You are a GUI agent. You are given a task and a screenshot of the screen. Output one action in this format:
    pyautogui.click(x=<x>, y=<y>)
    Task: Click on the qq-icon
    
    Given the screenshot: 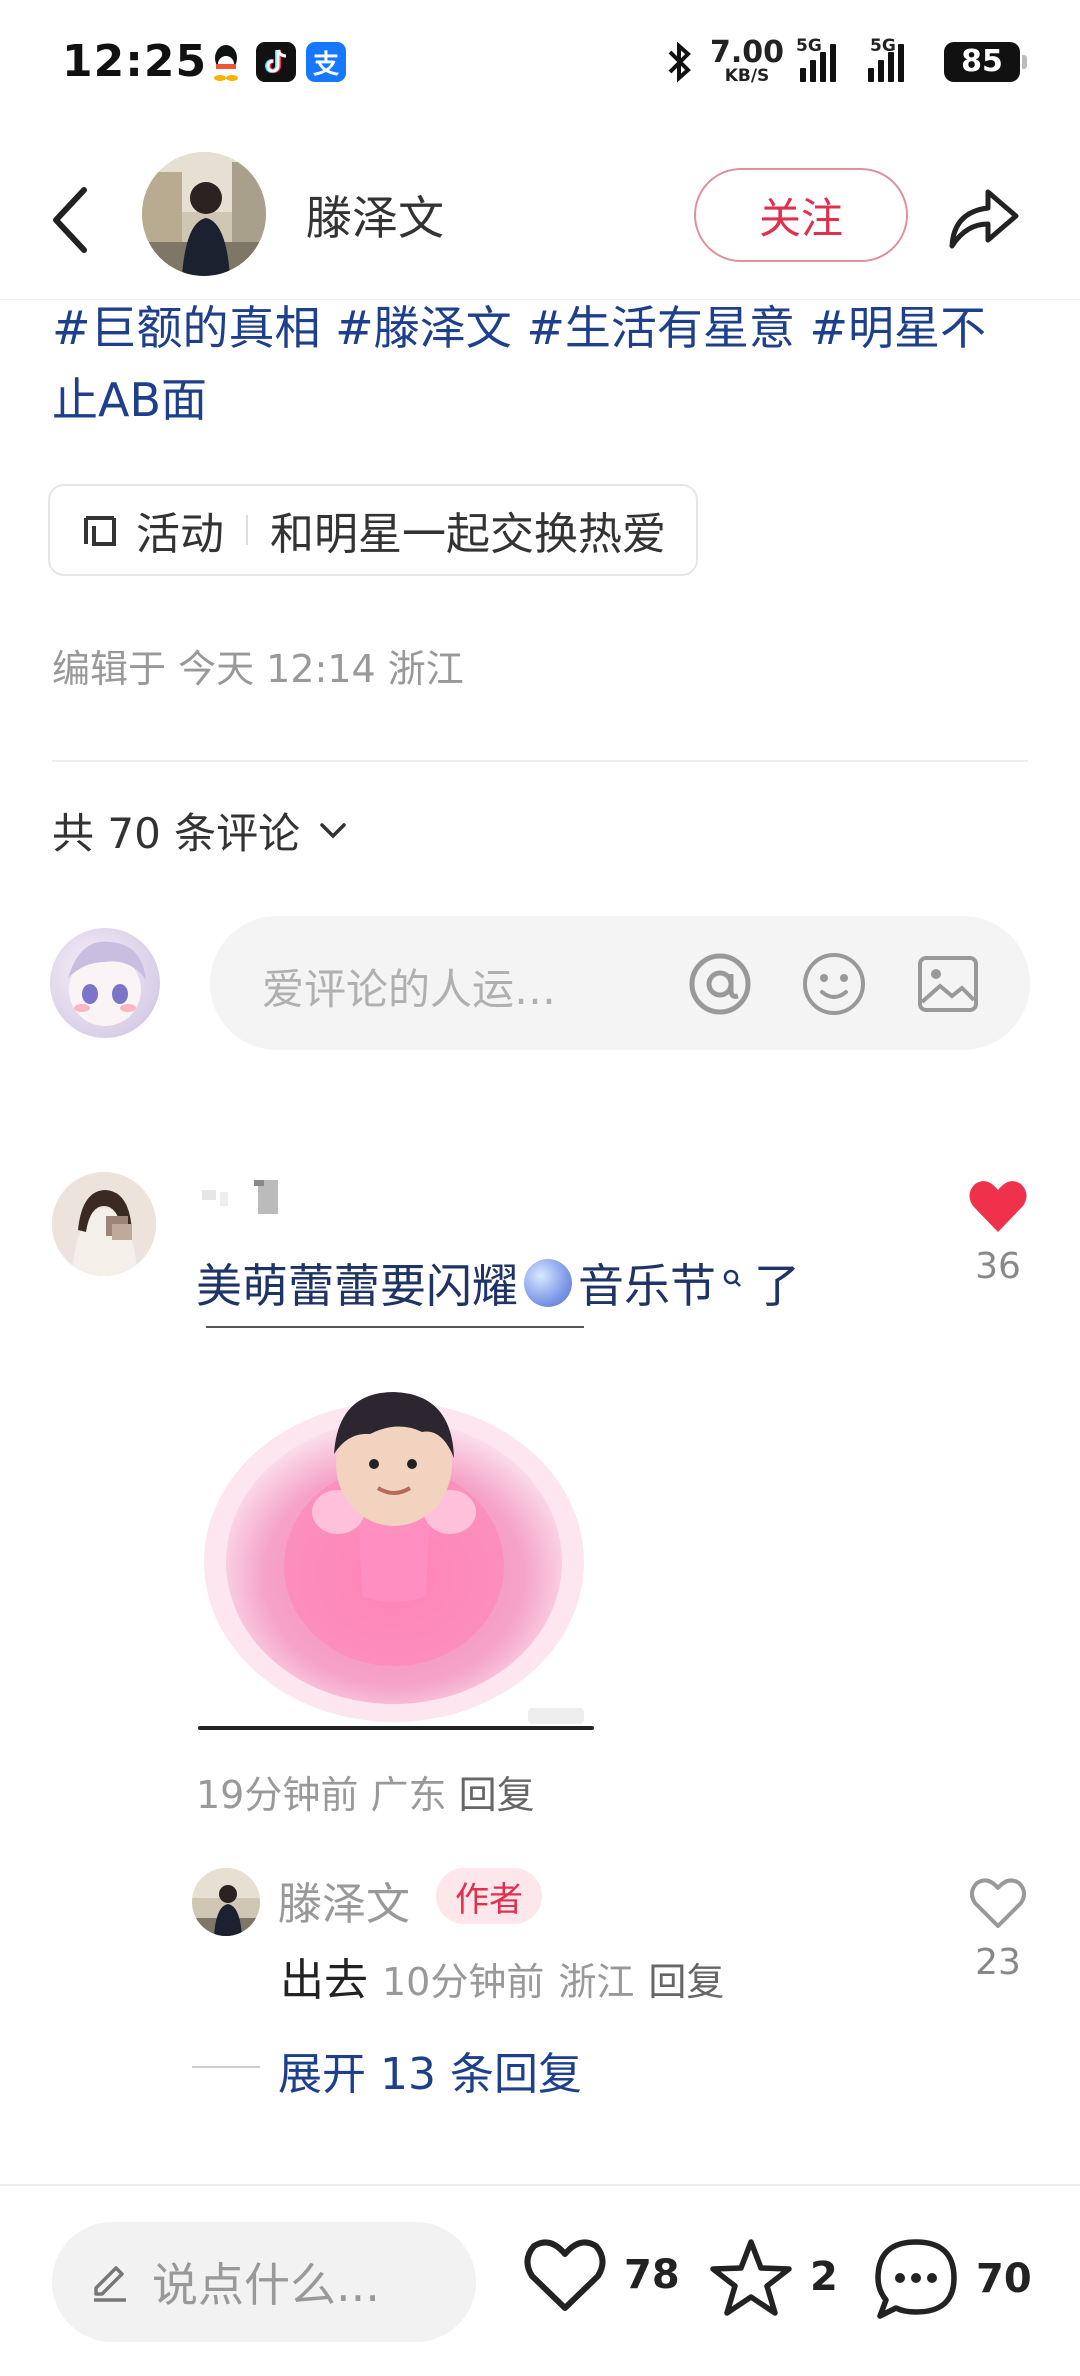 What is the action you would take?
    pyautogui.click(x=226, y=62)
    